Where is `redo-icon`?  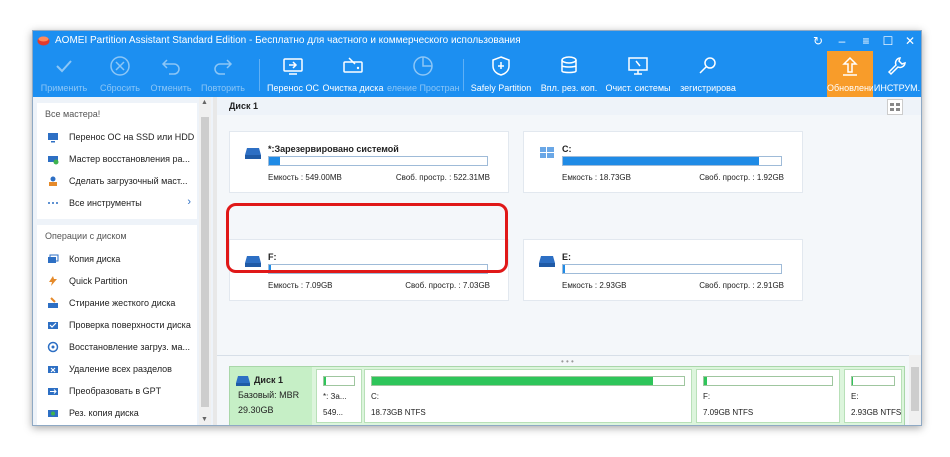 redo-icon is located at coordinates (223, 67).